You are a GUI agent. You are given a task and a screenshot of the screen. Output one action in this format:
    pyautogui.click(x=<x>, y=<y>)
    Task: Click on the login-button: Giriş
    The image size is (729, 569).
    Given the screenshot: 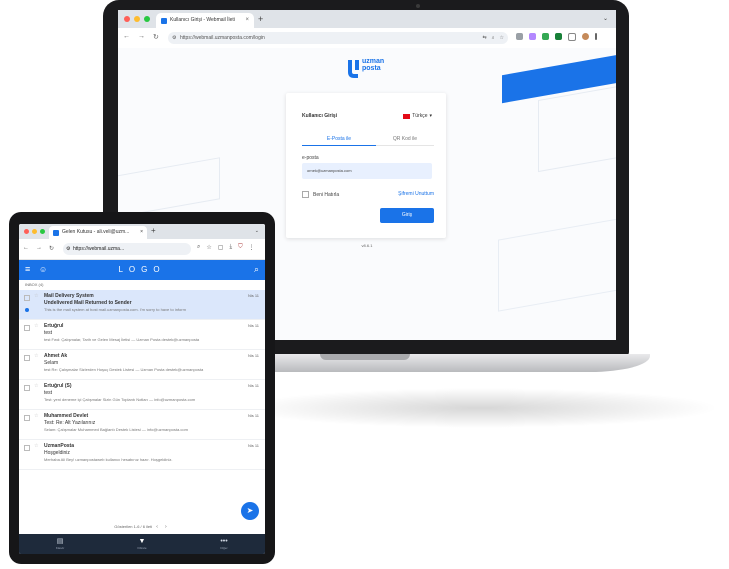 What is the action you would take?
    pyautogui.click(x=407, y=215)
    